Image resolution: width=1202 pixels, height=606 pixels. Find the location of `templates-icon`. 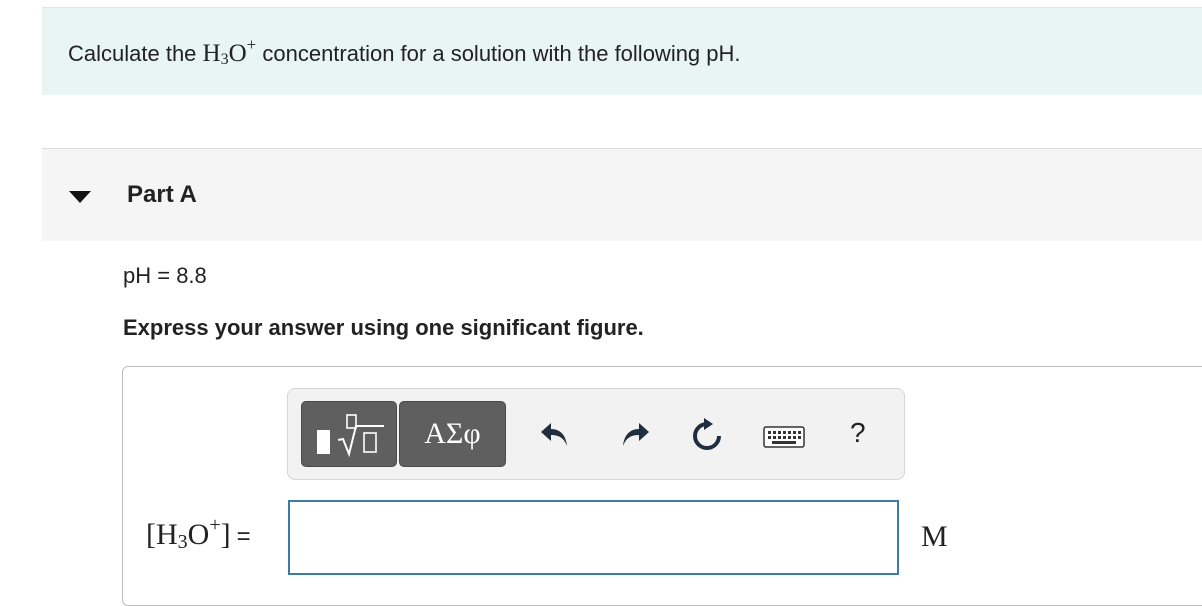

templates-icon is located at coordinates (350, 436).